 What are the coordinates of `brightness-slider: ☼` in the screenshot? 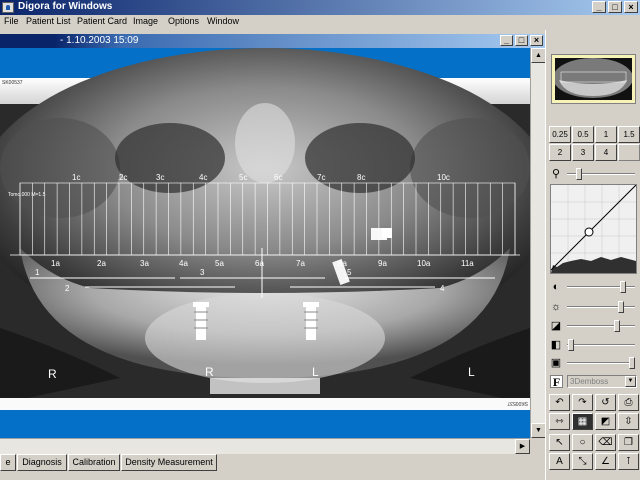 It's located at (593, 307).